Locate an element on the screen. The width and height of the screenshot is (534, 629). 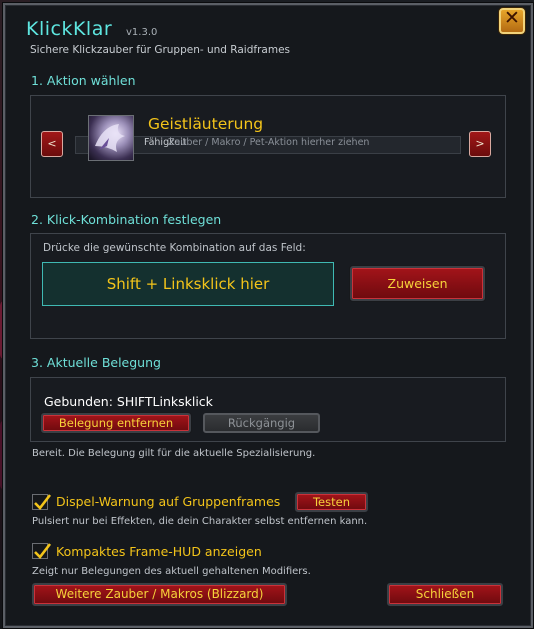
section-heading-combo: 2. Klick-Kombination festlegen is located at coordinates (126, 219).